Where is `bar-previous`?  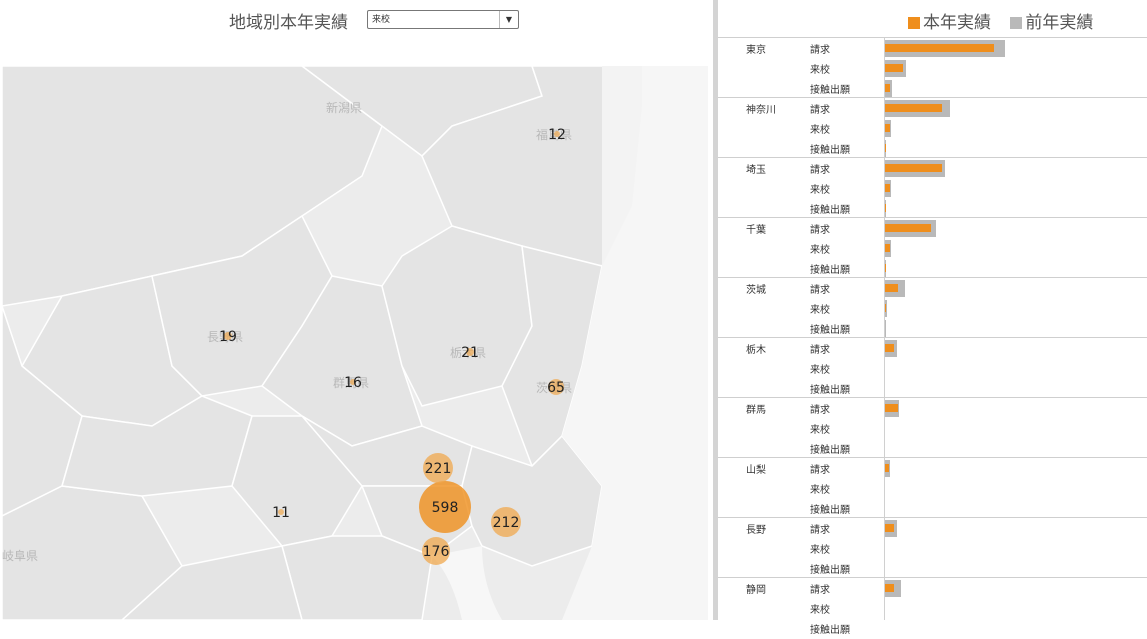
bar-previous is located at coordinates (885, 328).